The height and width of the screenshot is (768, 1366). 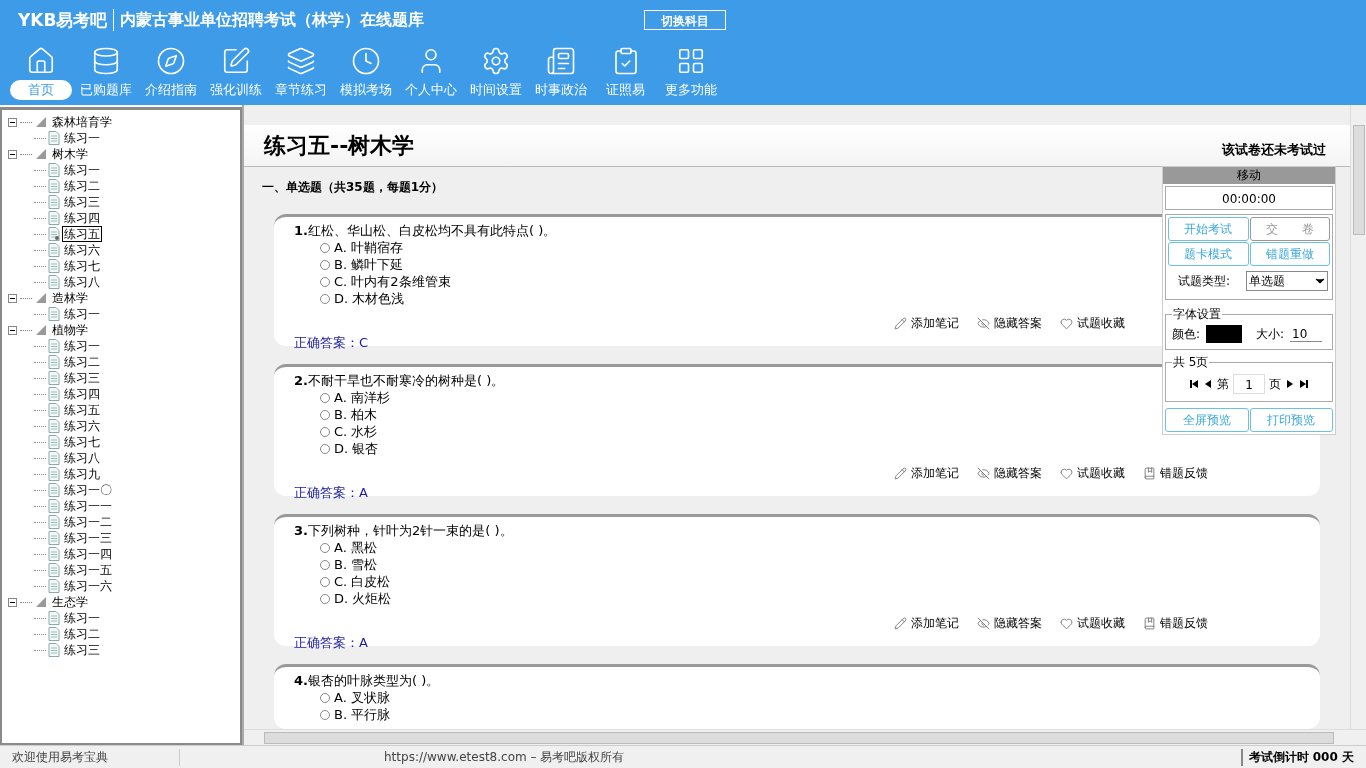 I want to click on exam-title: 练习五--树木学, so click(x=339, y=145).